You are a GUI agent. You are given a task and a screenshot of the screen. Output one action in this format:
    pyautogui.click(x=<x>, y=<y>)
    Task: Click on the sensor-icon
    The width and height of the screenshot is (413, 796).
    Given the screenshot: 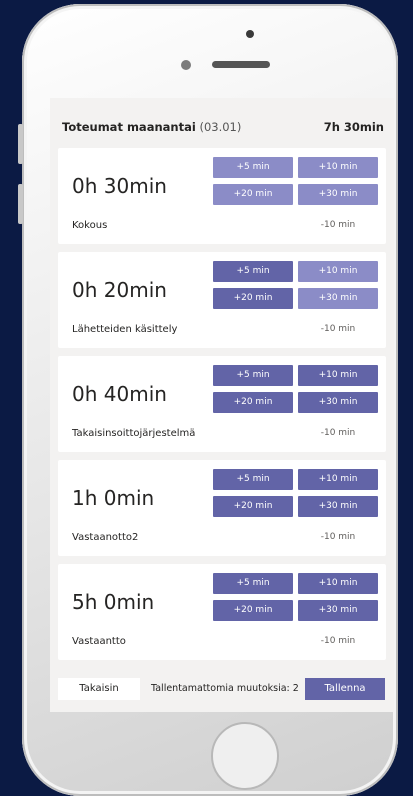 What is the action you would take?
    pyautogui.click(x=250, y=34)
    